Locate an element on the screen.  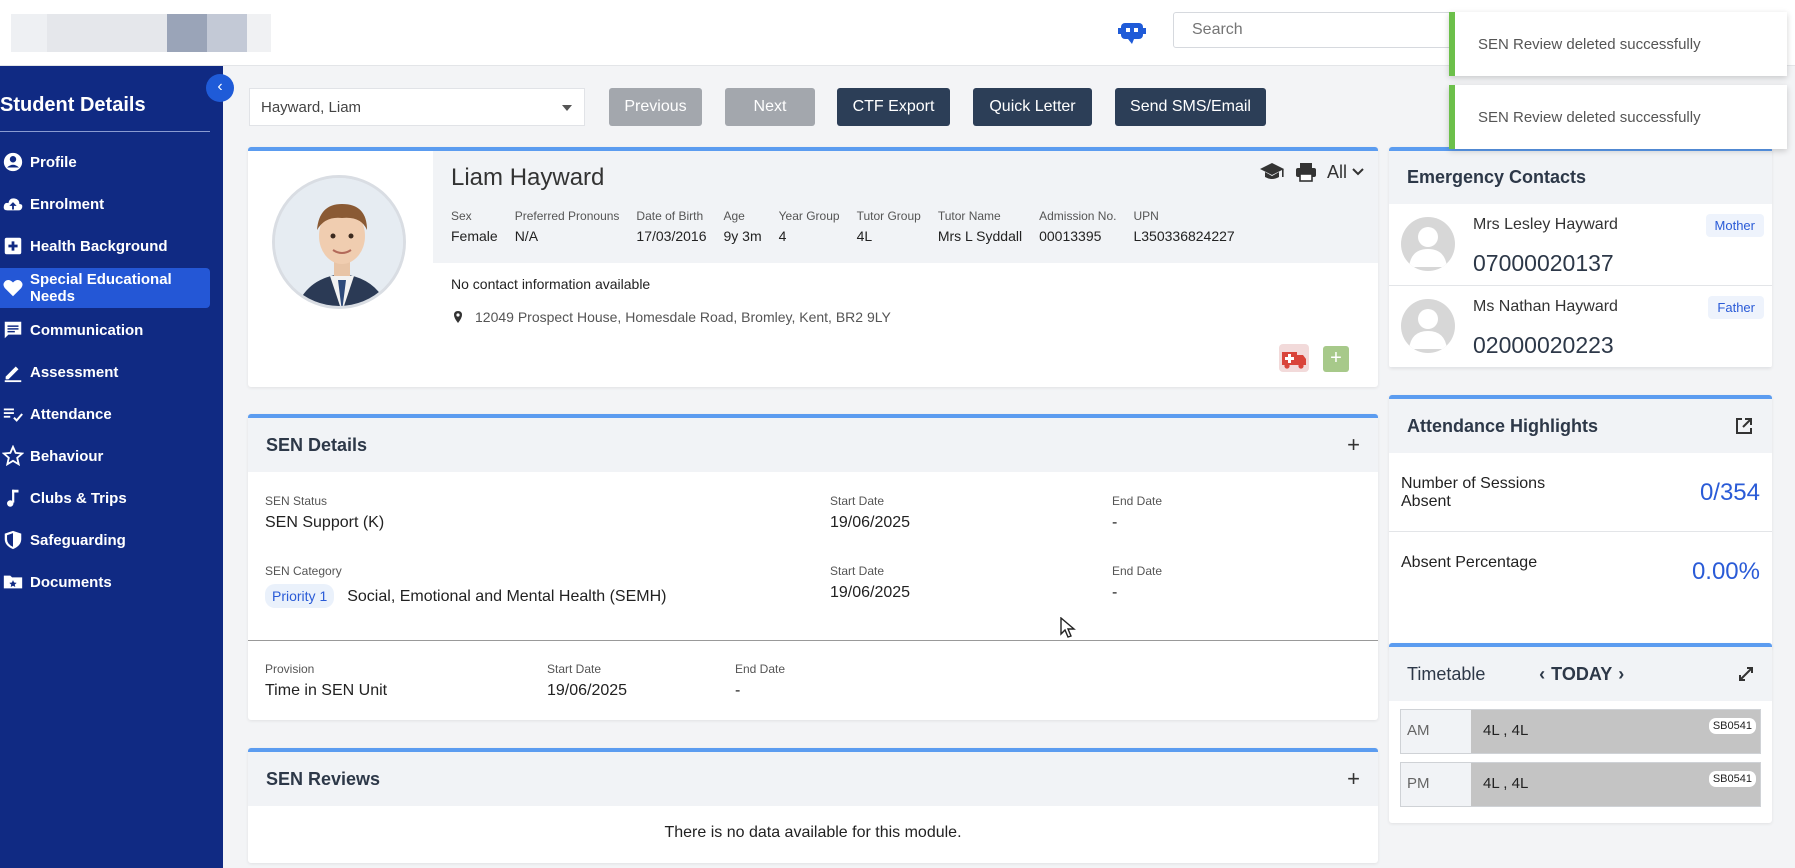
sidebar-item-documents: Documents is located at coordinates (105, 582).